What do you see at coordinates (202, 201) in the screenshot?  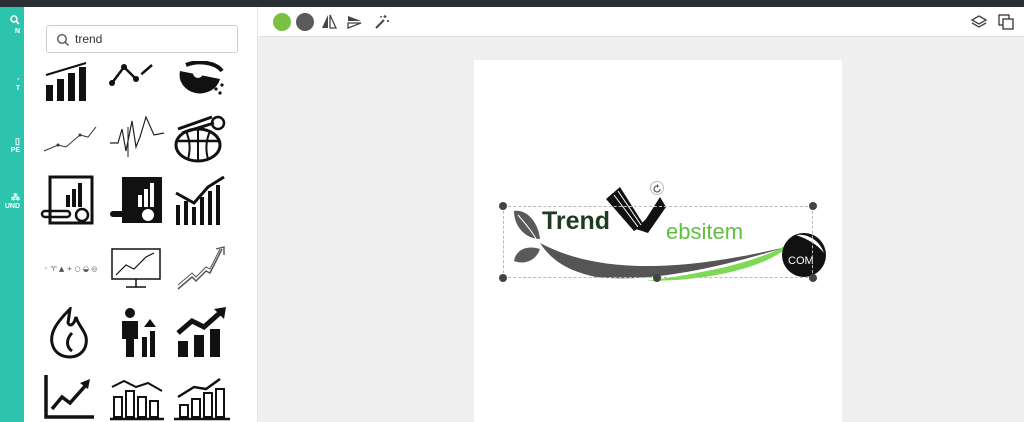 I see `rising-bars-icon` at bounding box center [202, 201].